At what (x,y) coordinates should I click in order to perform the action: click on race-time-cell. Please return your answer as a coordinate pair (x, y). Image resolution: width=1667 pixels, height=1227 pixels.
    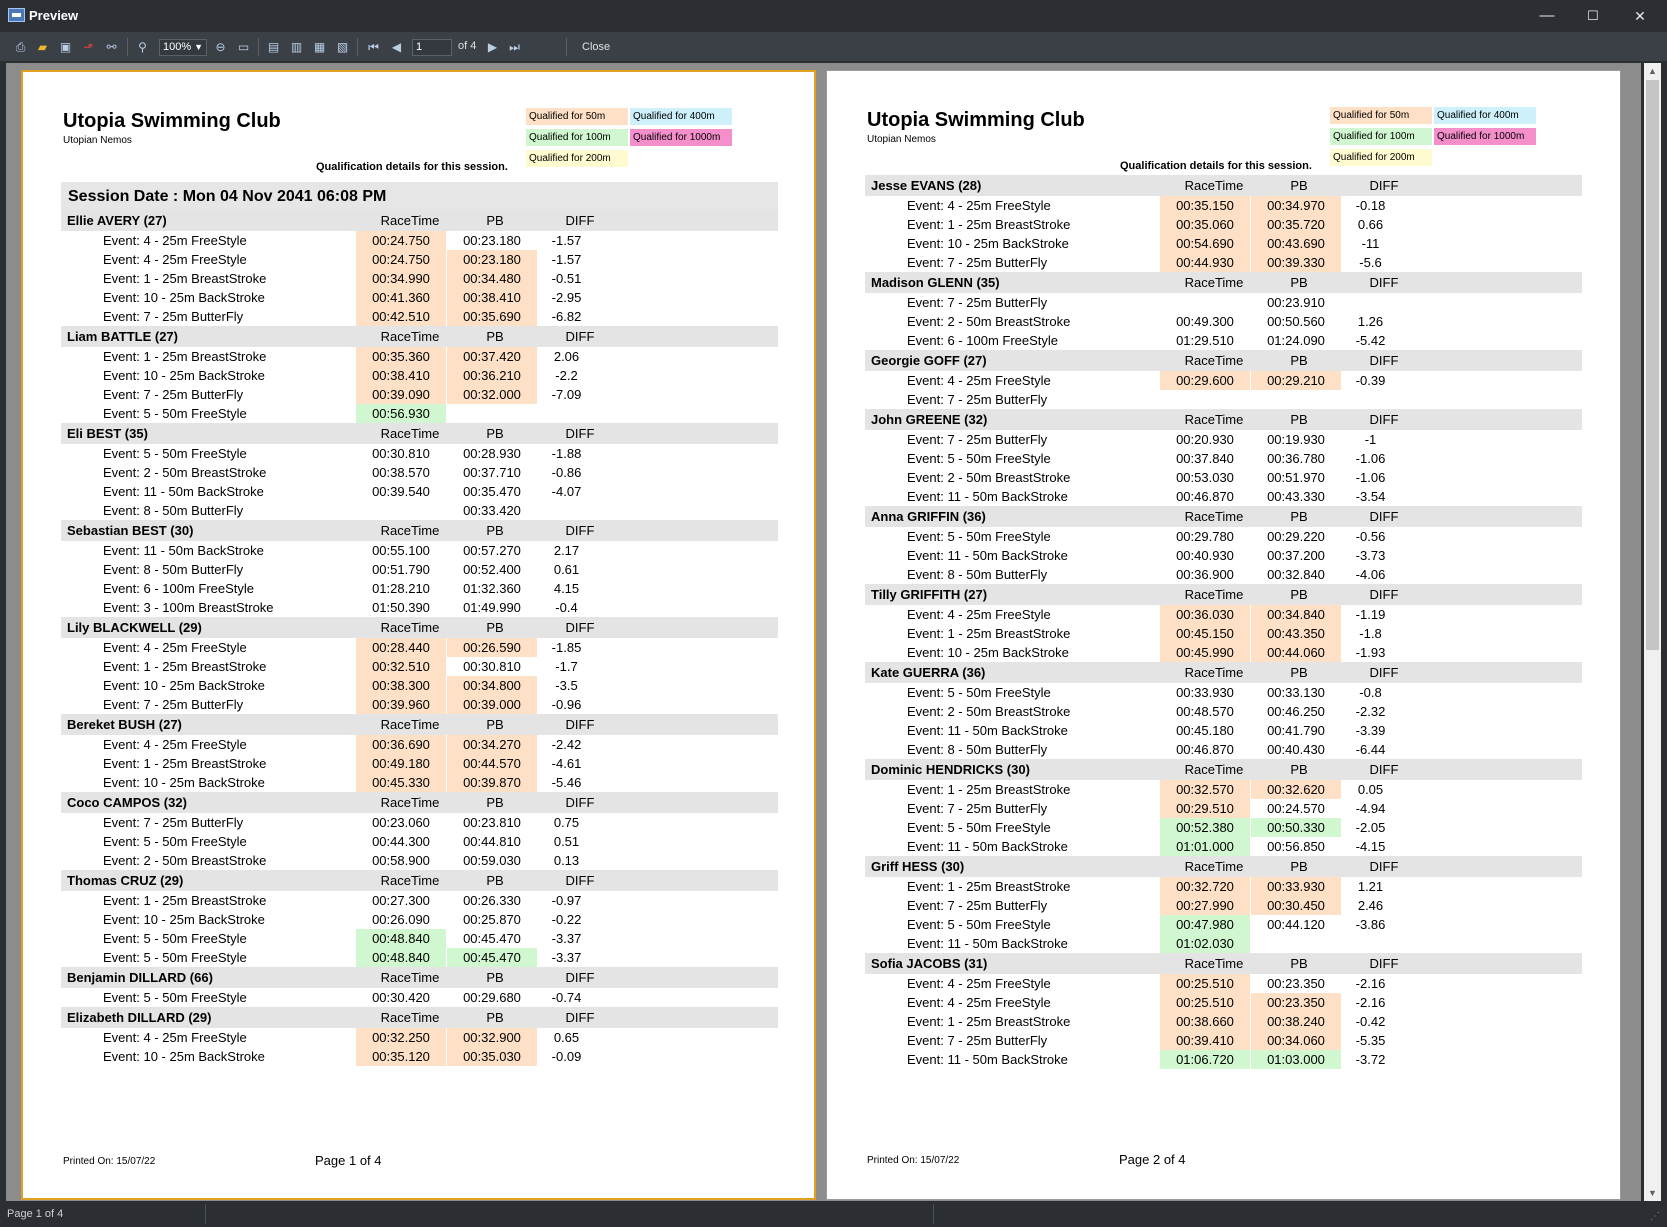
    Looking at the image, I should click on (1205, 399).